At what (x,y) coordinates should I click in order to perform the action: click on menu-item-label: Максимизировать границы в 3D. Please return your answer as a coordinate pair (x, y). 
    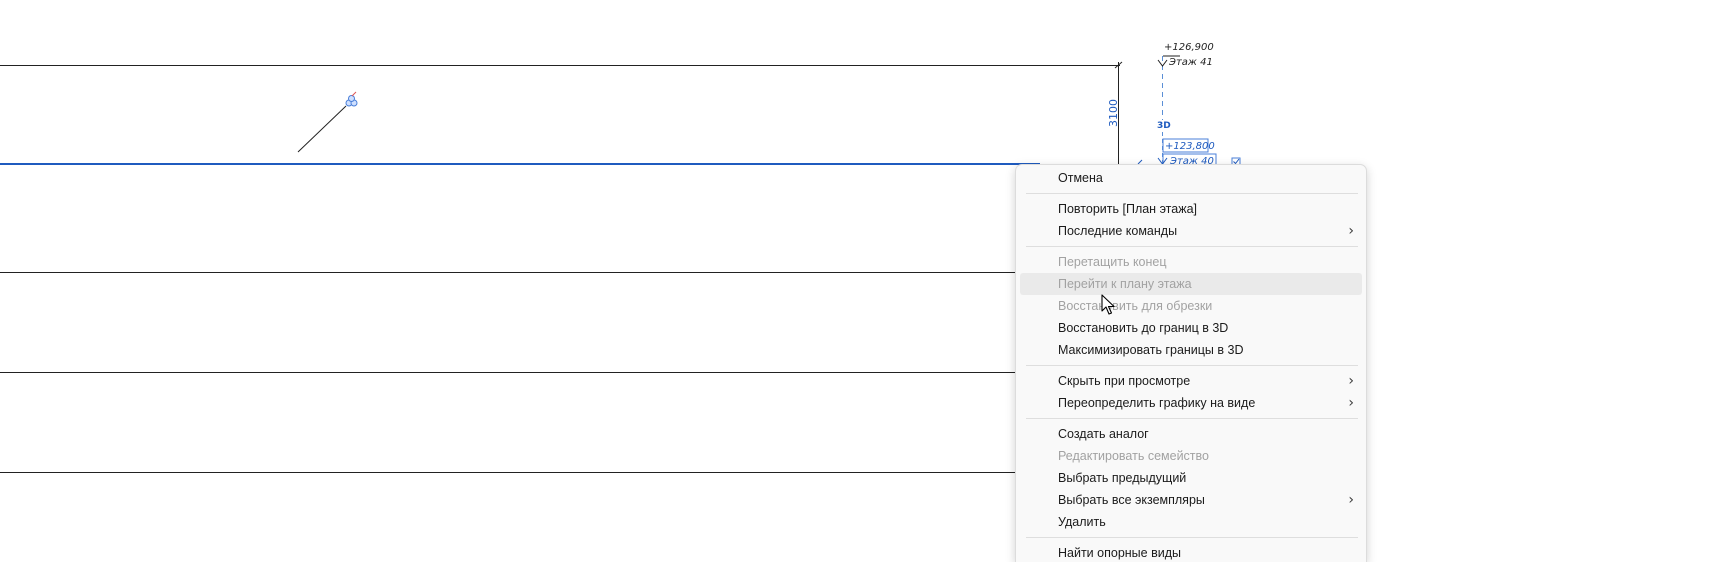
    Looking at the image, I should click on (1151, 350).